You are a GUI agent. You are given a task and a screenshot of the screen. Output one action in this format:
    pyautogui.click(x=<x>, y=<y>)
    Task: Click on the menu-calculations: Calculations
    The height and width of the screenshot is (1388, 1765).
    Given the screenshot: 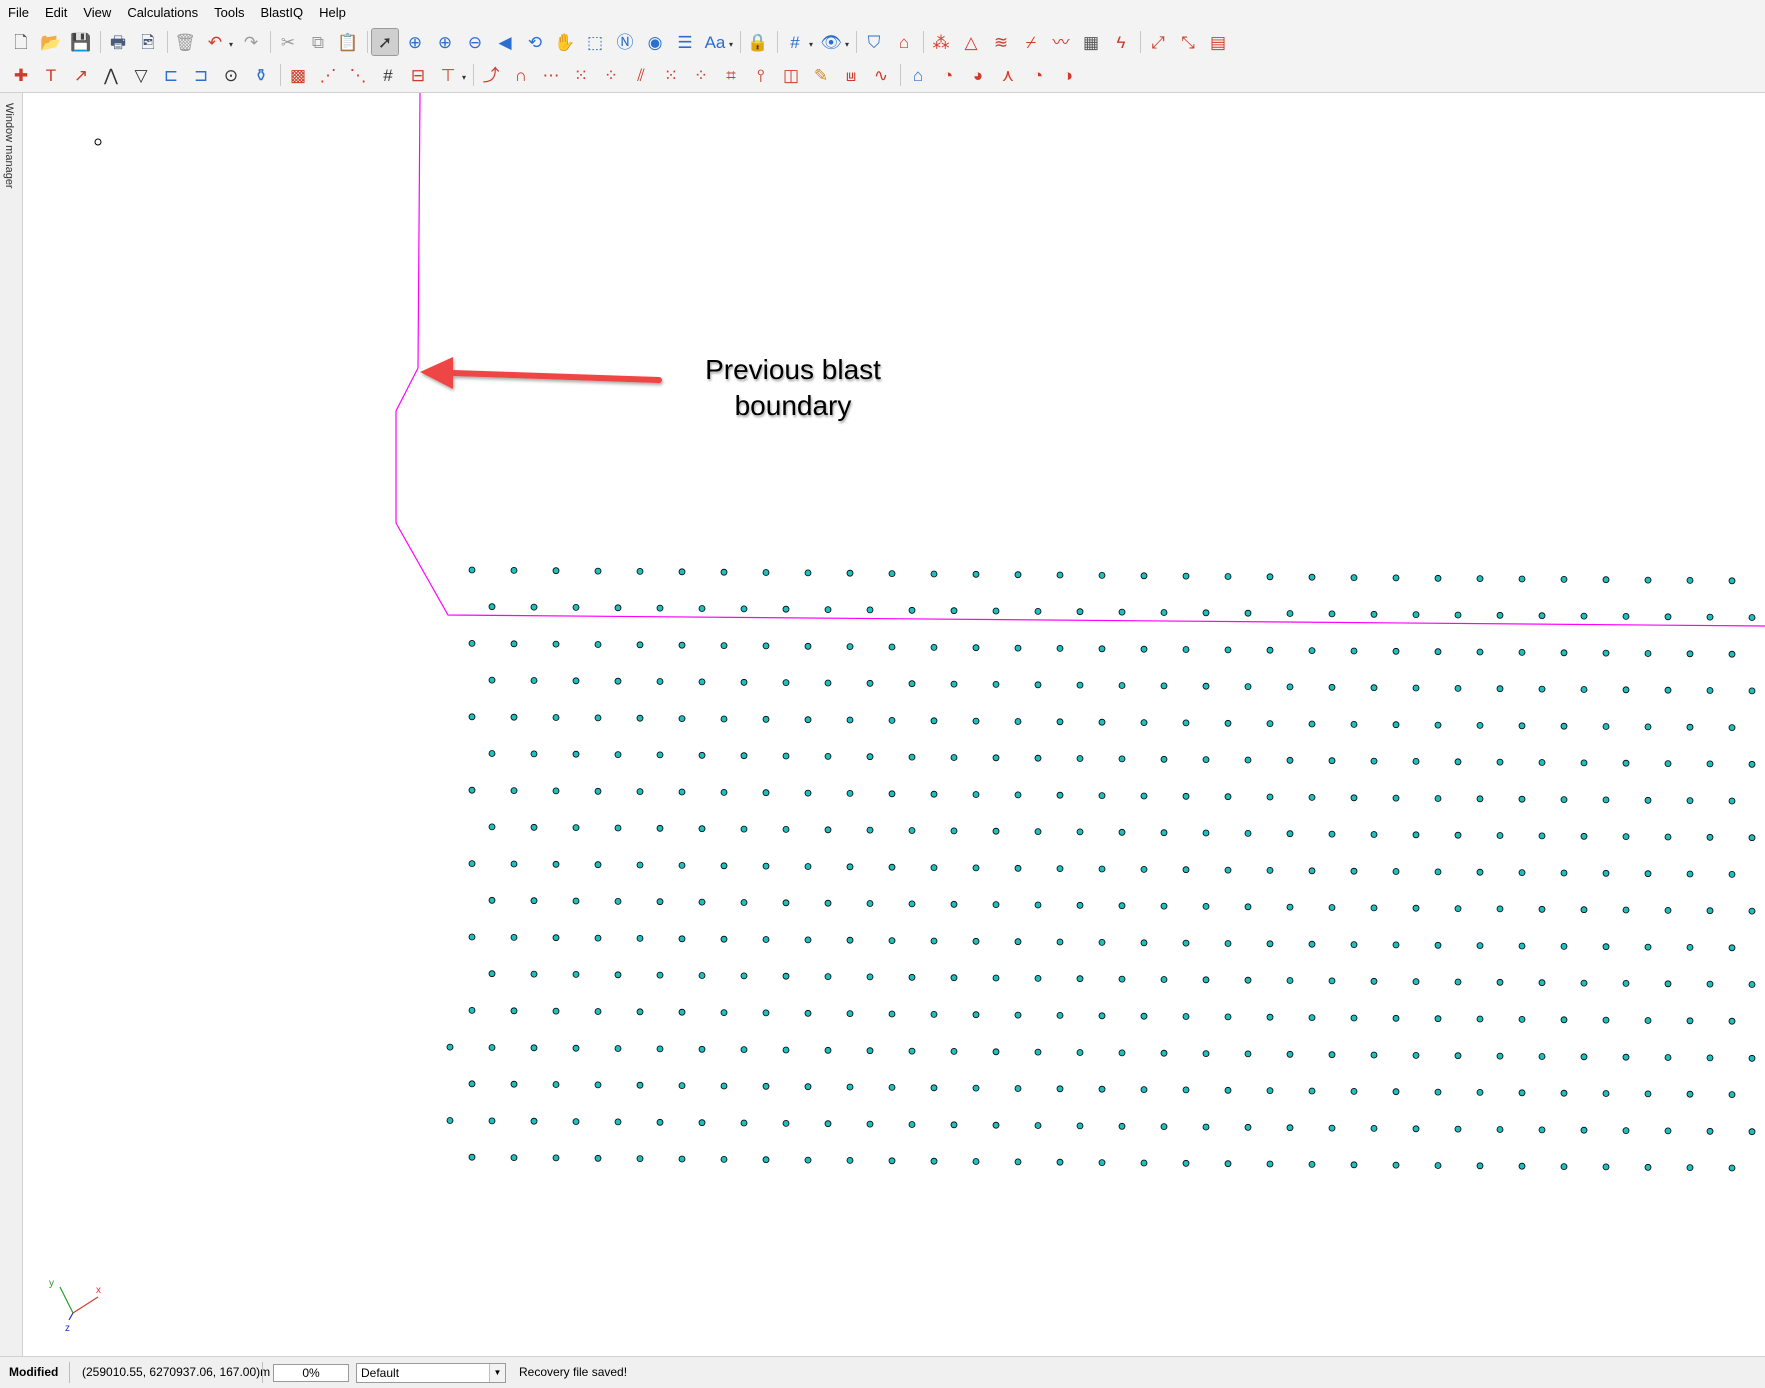 What is the action you would take?
    pyautogui.click(x=162, y=12)
    